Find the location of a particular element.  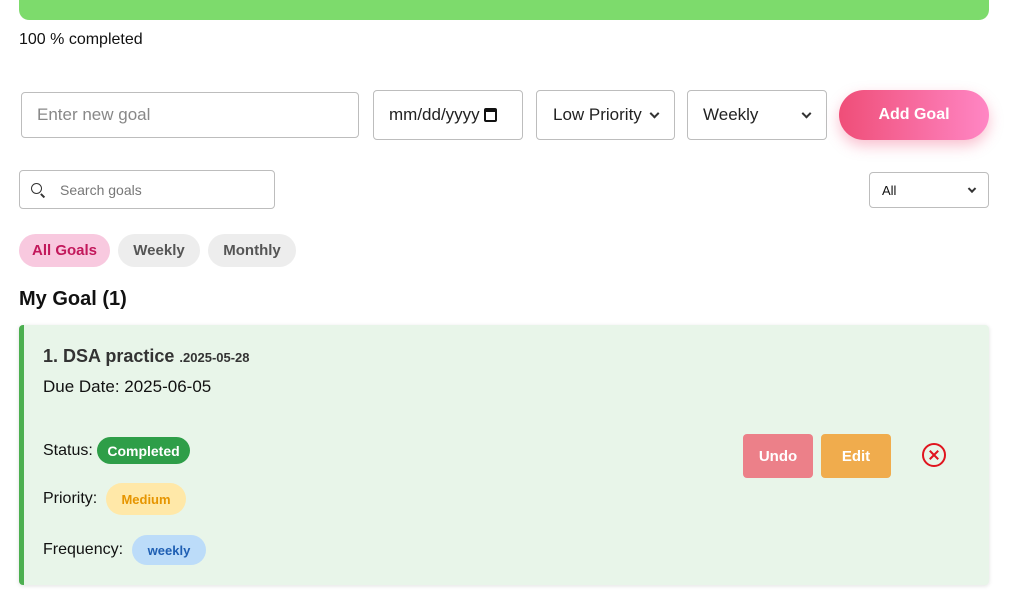

tab-monthly: Monthly is located at coordinates (252, 250).